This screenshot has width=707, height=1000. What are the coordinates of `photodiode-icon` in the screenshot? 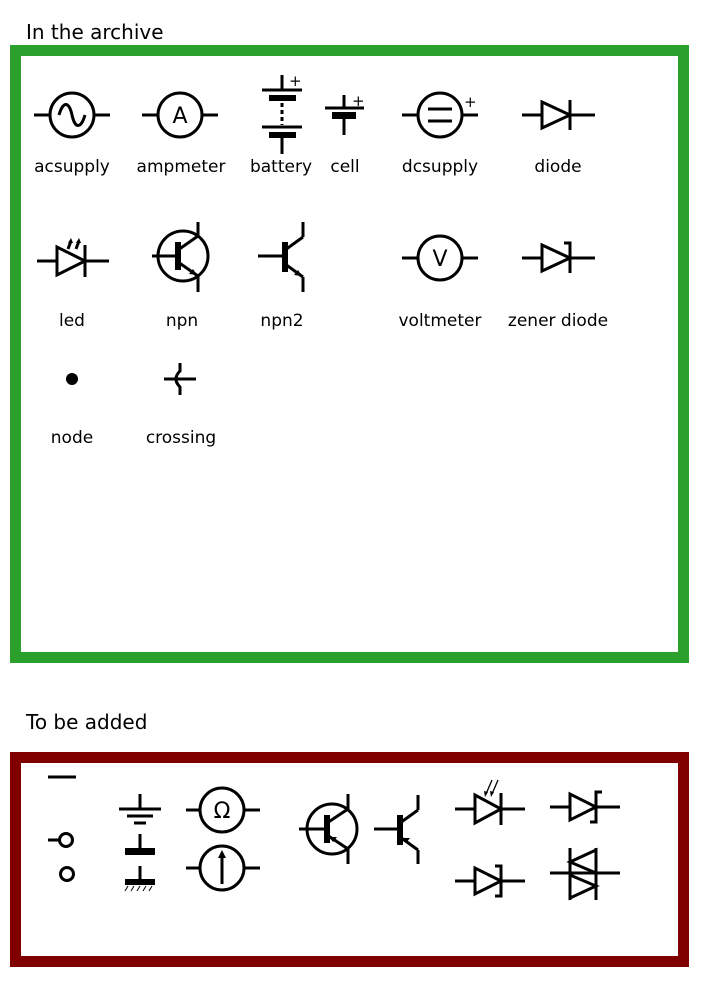 It's located at (490, 802).